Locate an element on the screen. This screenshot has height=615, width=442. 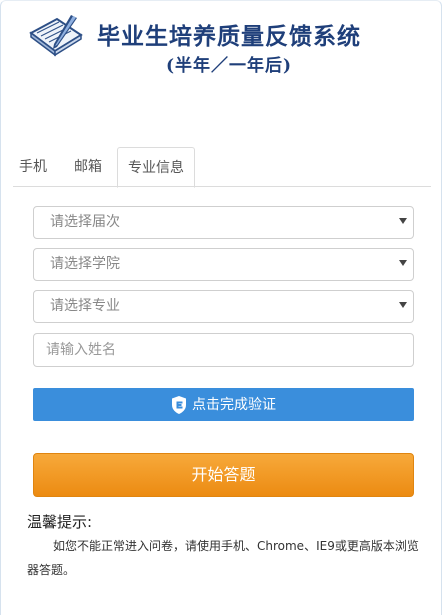
tab-bar: 手机 邮箱 专业信息 is located at coordinates (223, 167).